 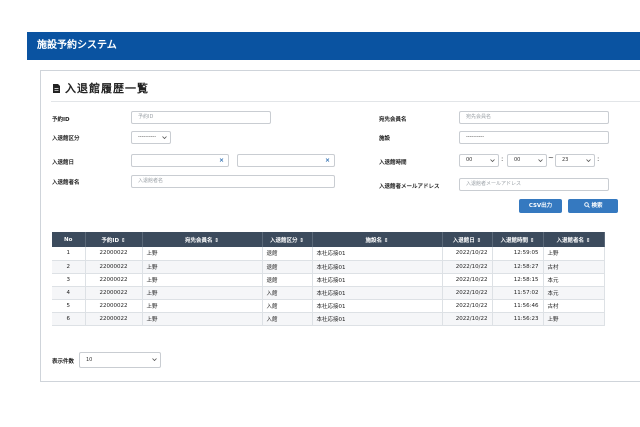 I want to click on visitor-name-cell: 本元, so click(x=574, y=280).